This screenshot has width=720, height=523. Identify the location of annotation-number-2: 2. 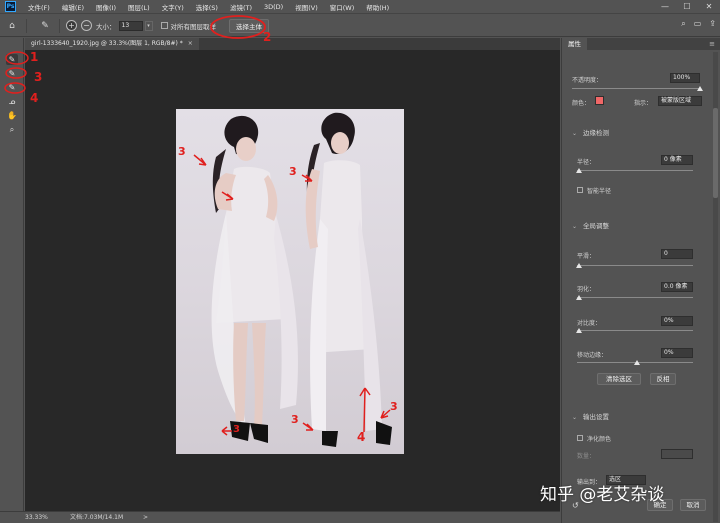
(267, 37).